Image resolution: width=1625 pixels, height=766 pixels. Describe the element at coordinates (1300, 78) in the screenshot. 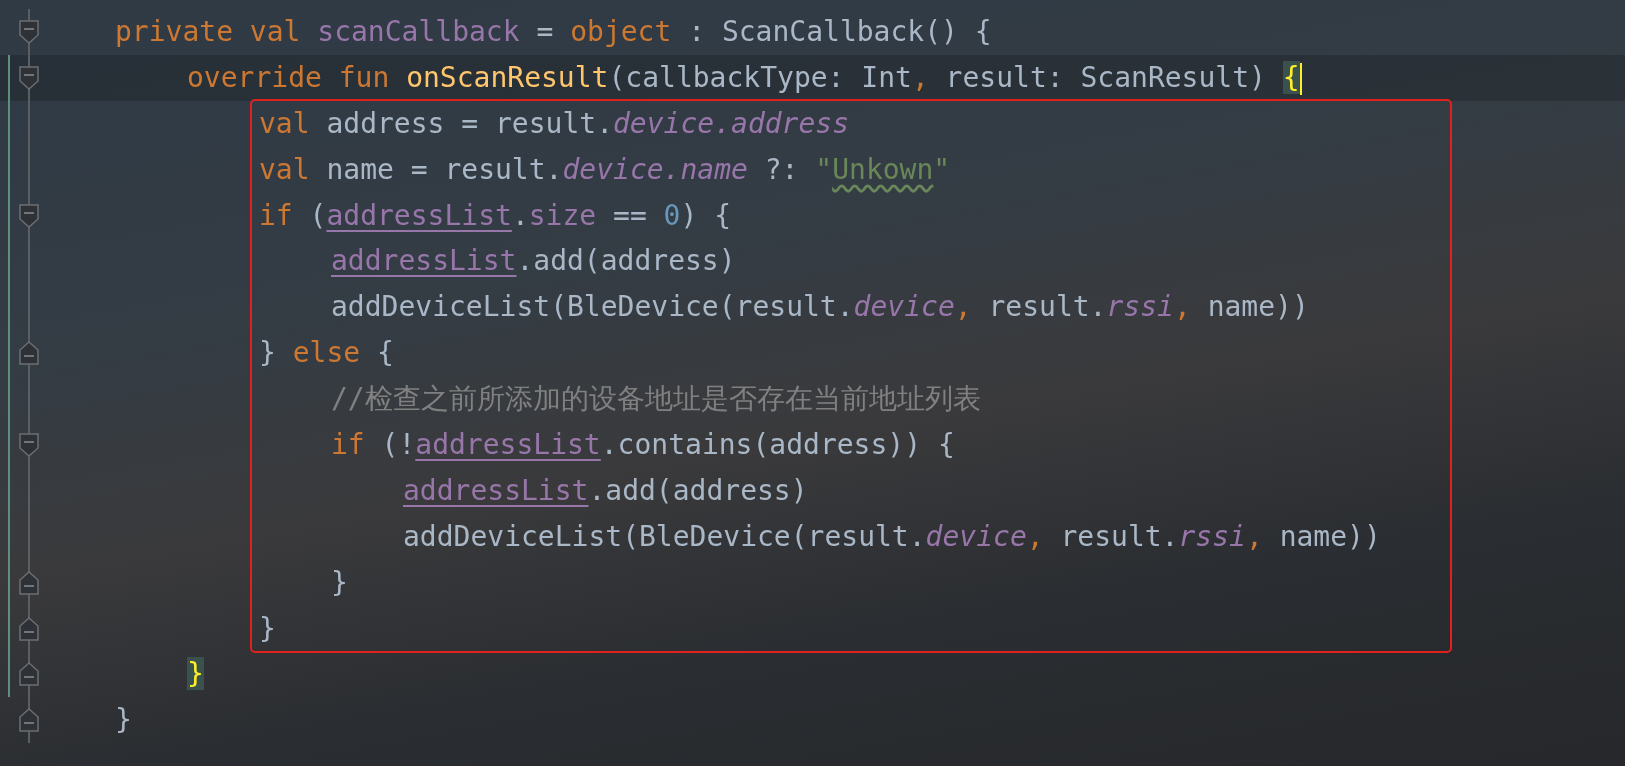

I see `text-cursor` at that location.